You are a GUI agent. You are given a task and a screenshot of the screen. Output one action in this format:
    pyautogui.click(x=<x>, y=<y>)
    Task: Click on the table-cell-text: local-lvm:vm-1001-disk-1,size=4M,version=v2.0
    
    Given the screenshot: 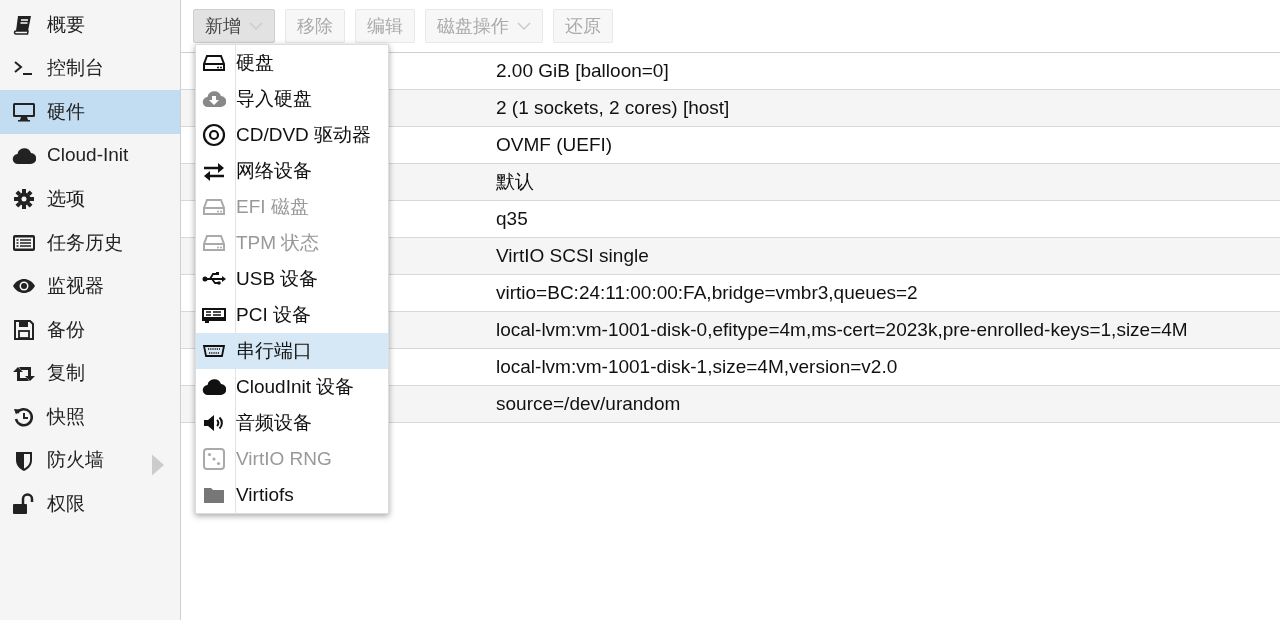 What is the action you would take?
    pyautogui.click(x=697, y=366)
    